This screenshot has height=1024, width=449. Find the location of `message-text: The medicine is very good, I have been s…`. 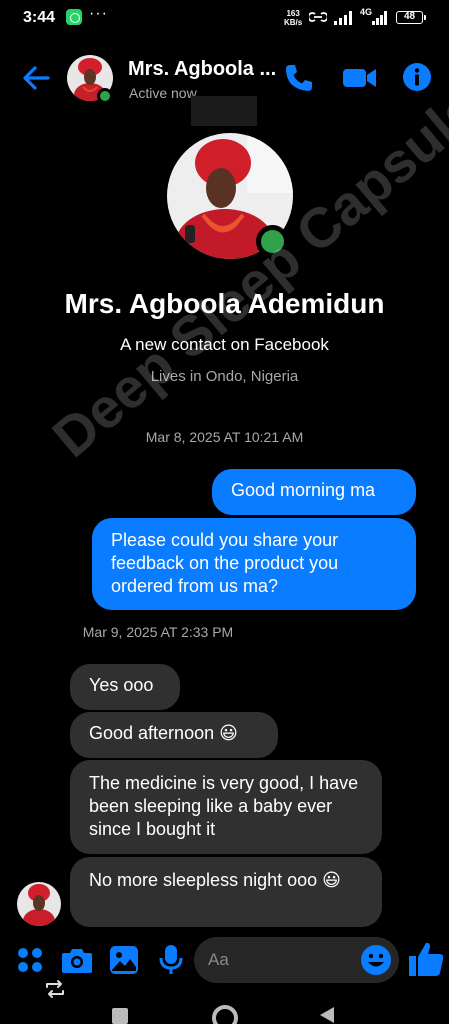

message-text: The medicine is very good, I have been s… is located at coordinates (224, 806).